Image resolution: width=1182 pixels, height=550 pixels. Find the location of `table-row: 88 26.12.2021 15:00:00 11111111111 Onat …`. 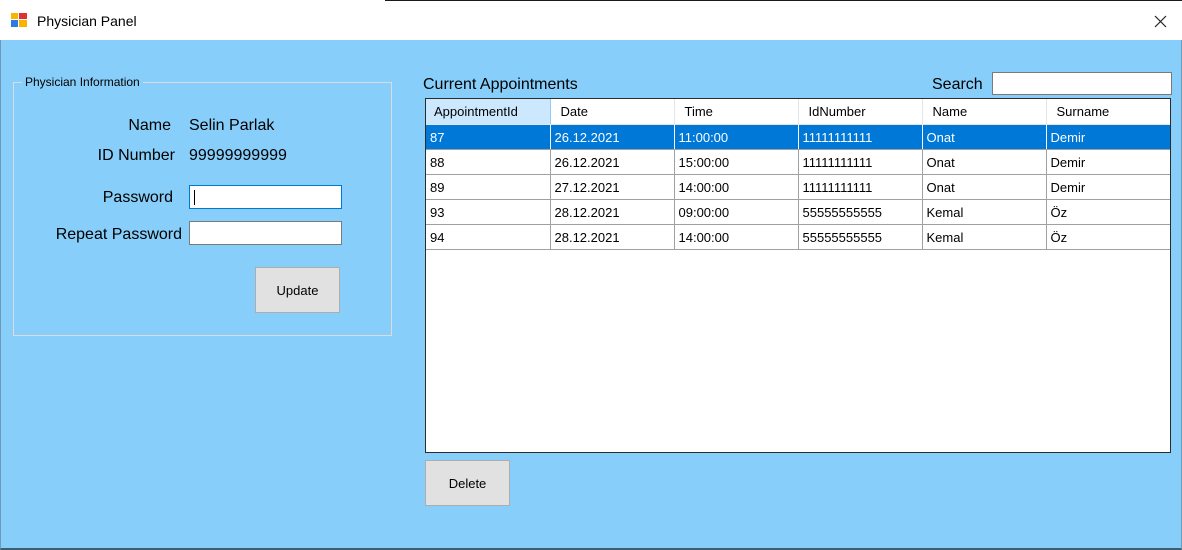

table-row: 88 26.12.2021 15:00:00 11111111111 Onat … is located at coordinates (798, 162).